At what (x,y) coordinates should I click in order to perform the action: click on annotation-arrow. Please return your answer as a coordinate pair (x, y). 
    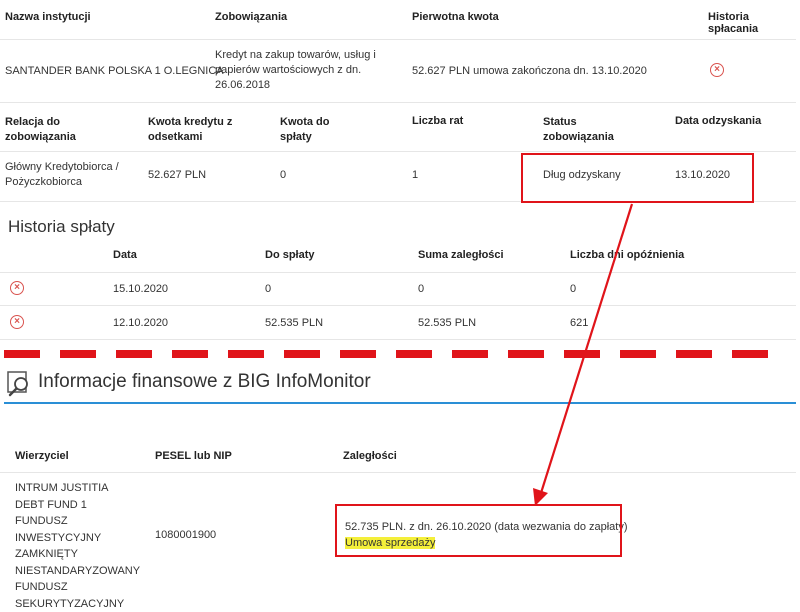
    Looking at the image, I should click on (583, 354).